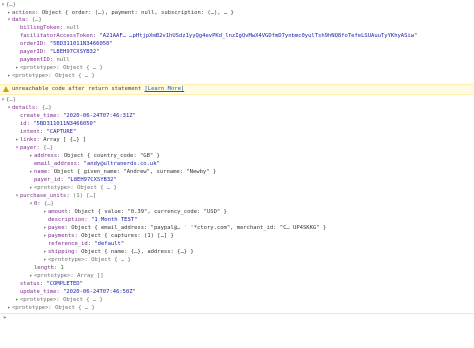 This screenshot has height=348, width=474. I want to click on learn-more-link: [Learn More], so click(164, 89).